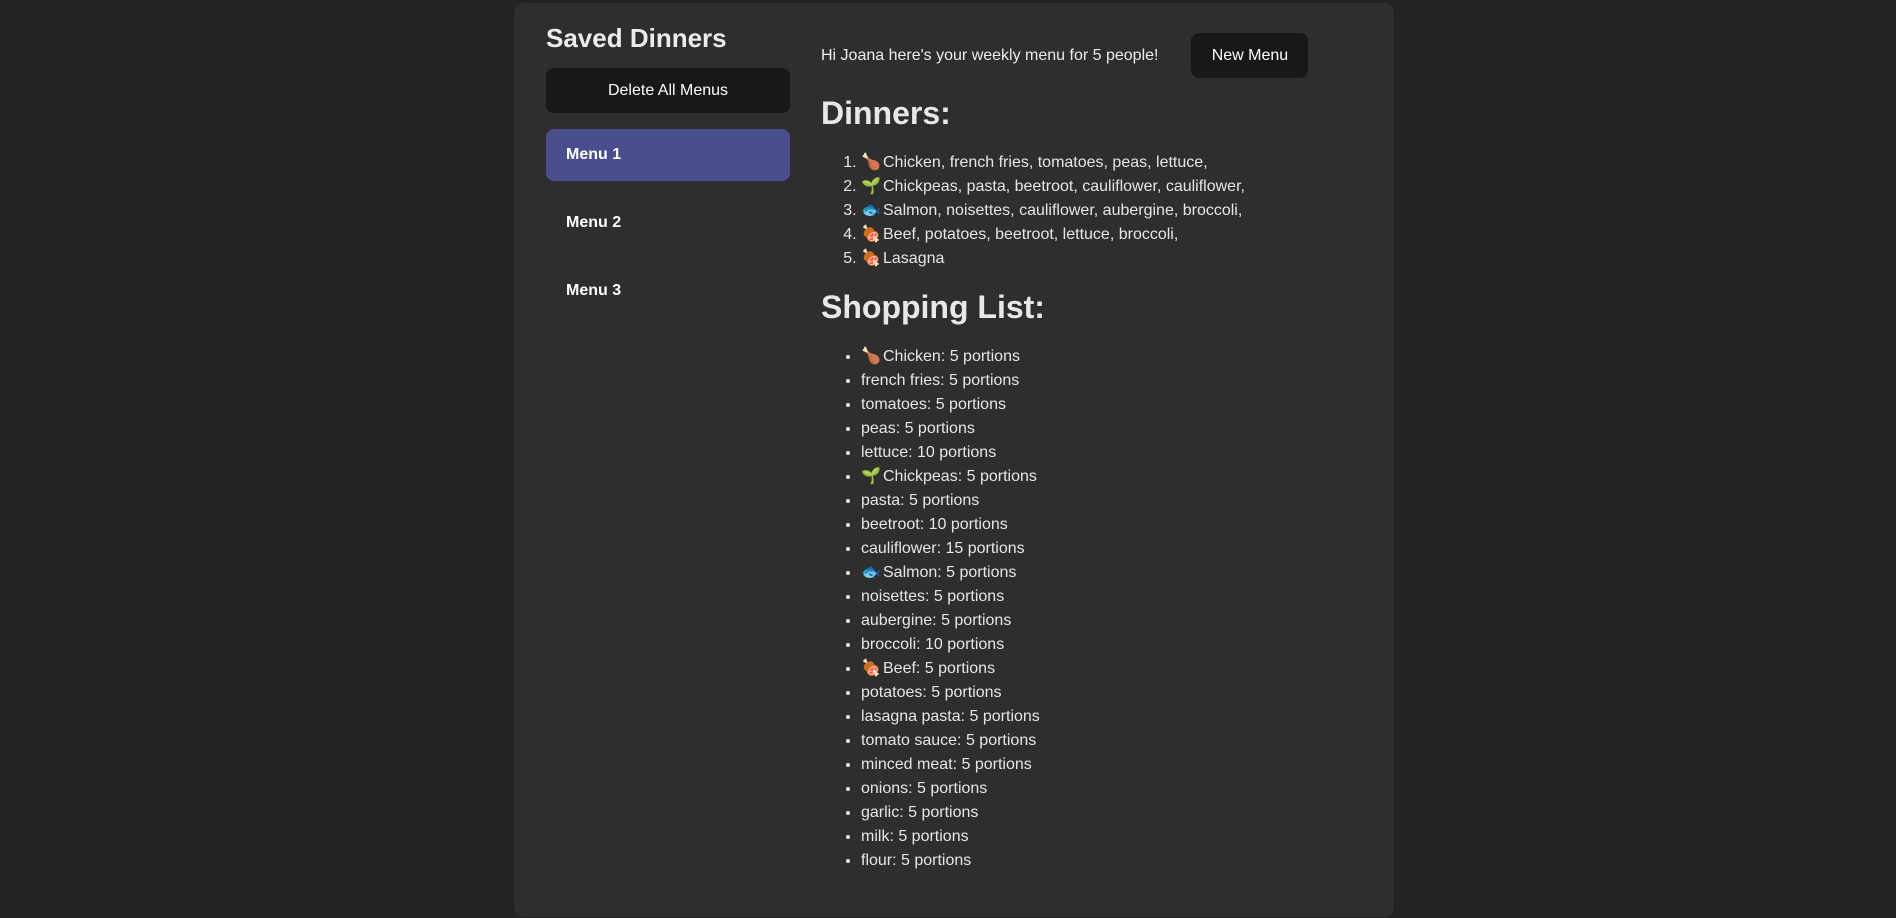 The height and width of the screenshot is (918, 1896). Describe the element at coordinates (1121, 861) in the screenshot. I see `shopping-item: flour: 5 portions` at that location.